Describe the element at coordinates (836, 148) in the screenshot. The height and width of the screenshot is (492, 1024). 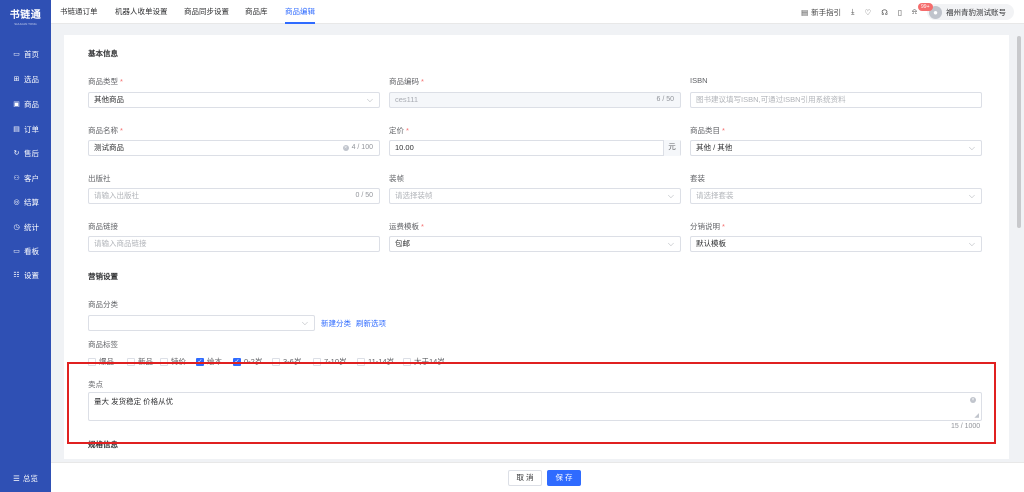
I see `category-select: 其他 / 其他 ⌵` at that location.